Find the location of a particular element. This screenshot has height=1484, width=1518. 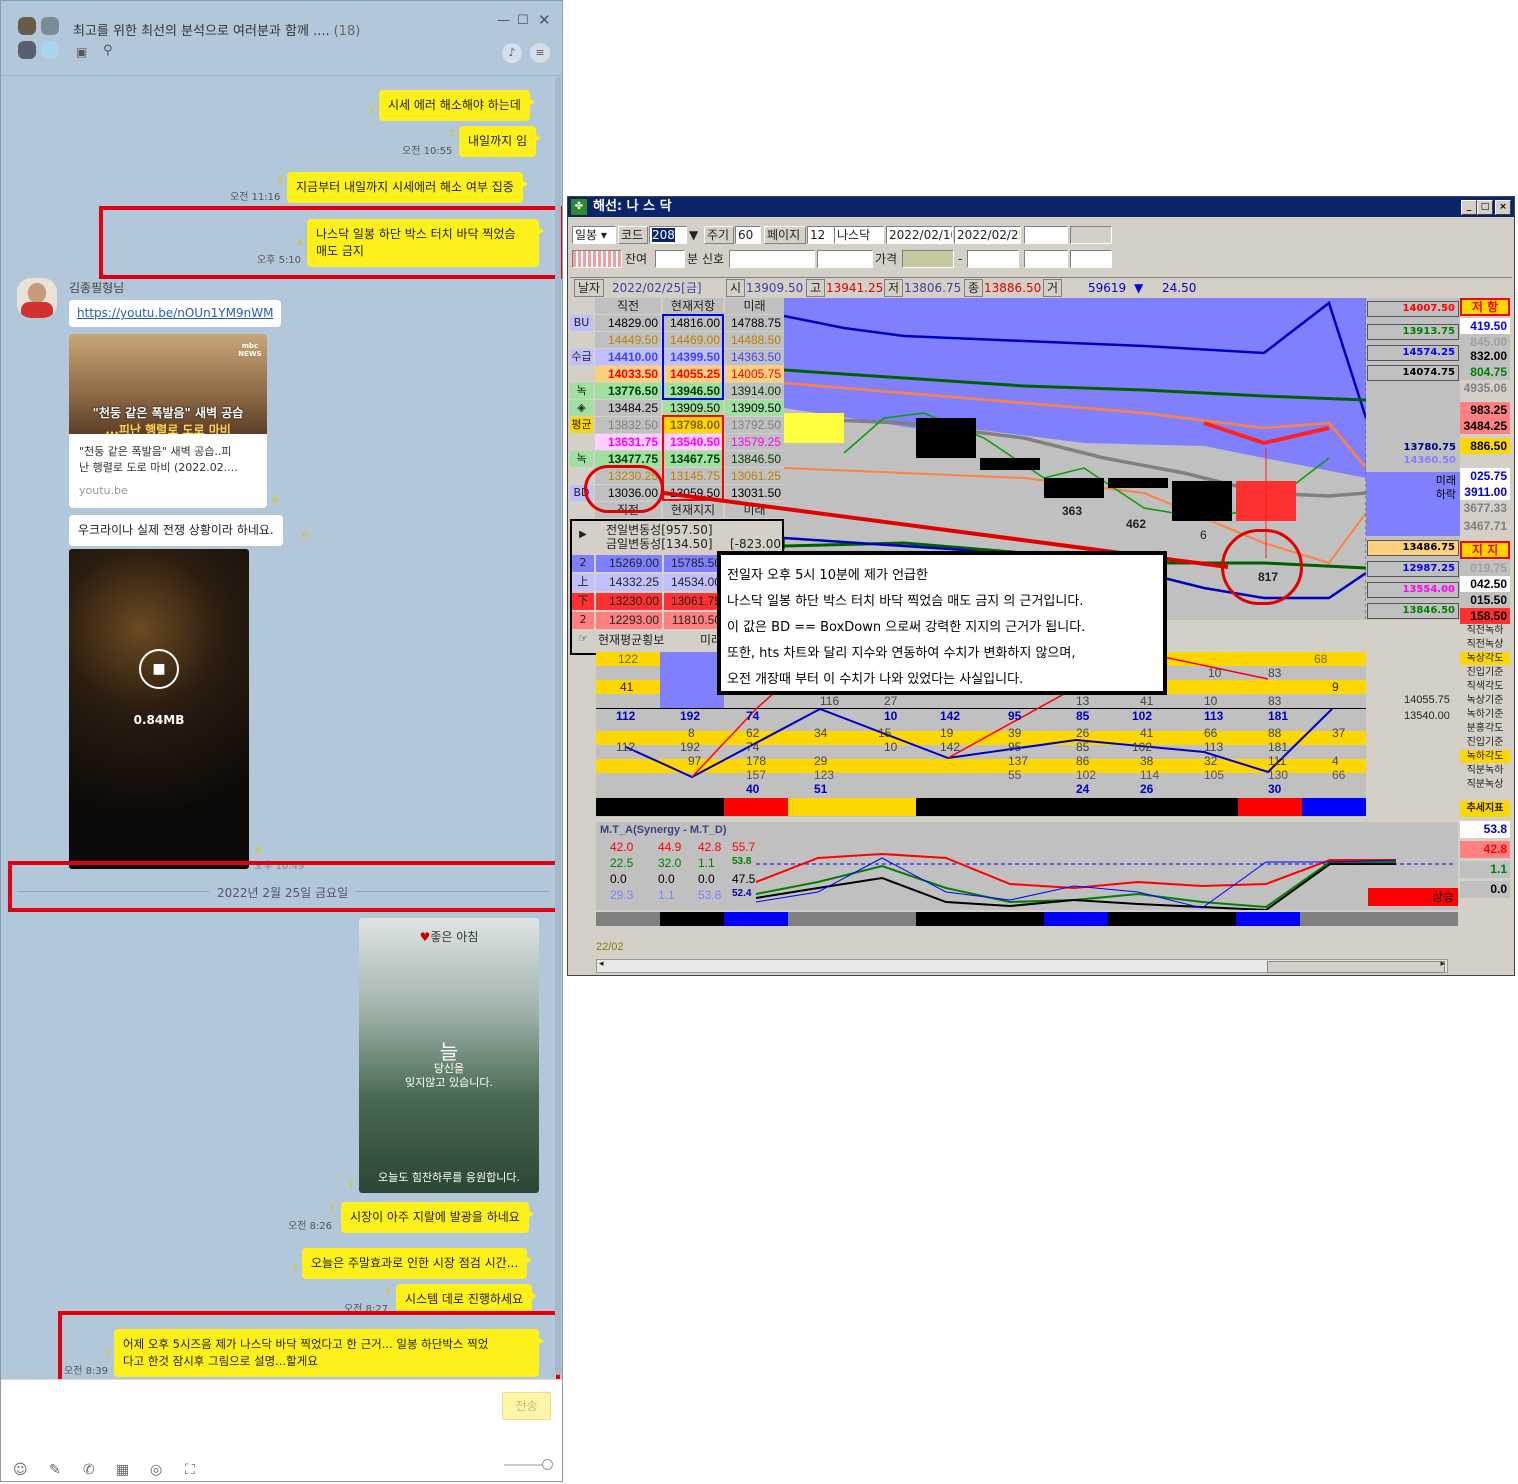

calendar-icon: ▦ is located at coordinates (122, 1470).